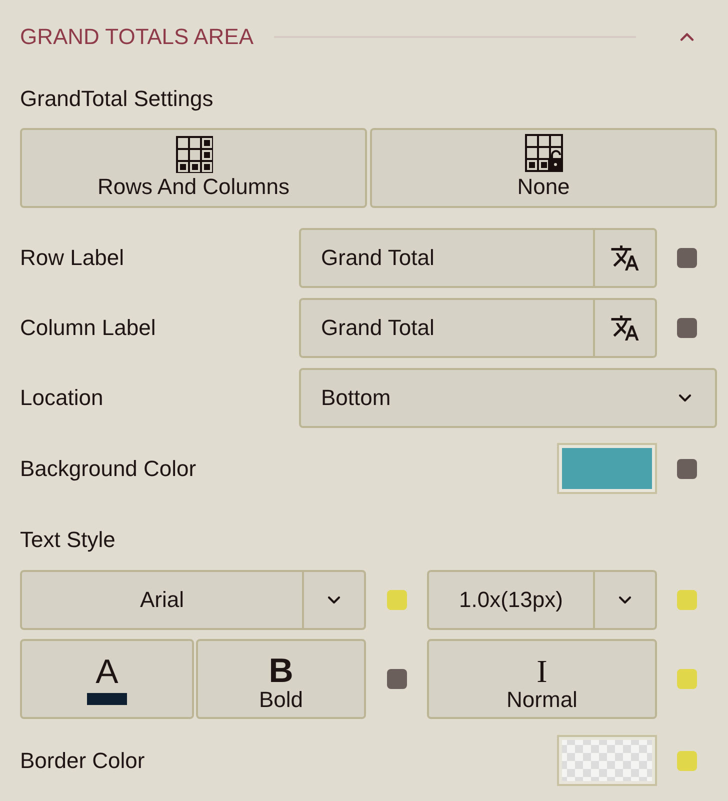 This screenshot has height=801, width=728. What do you see at coordinates (109, 469) in the screenshot?
I see `field-label: Background Color` at bounding box center [109, 469].